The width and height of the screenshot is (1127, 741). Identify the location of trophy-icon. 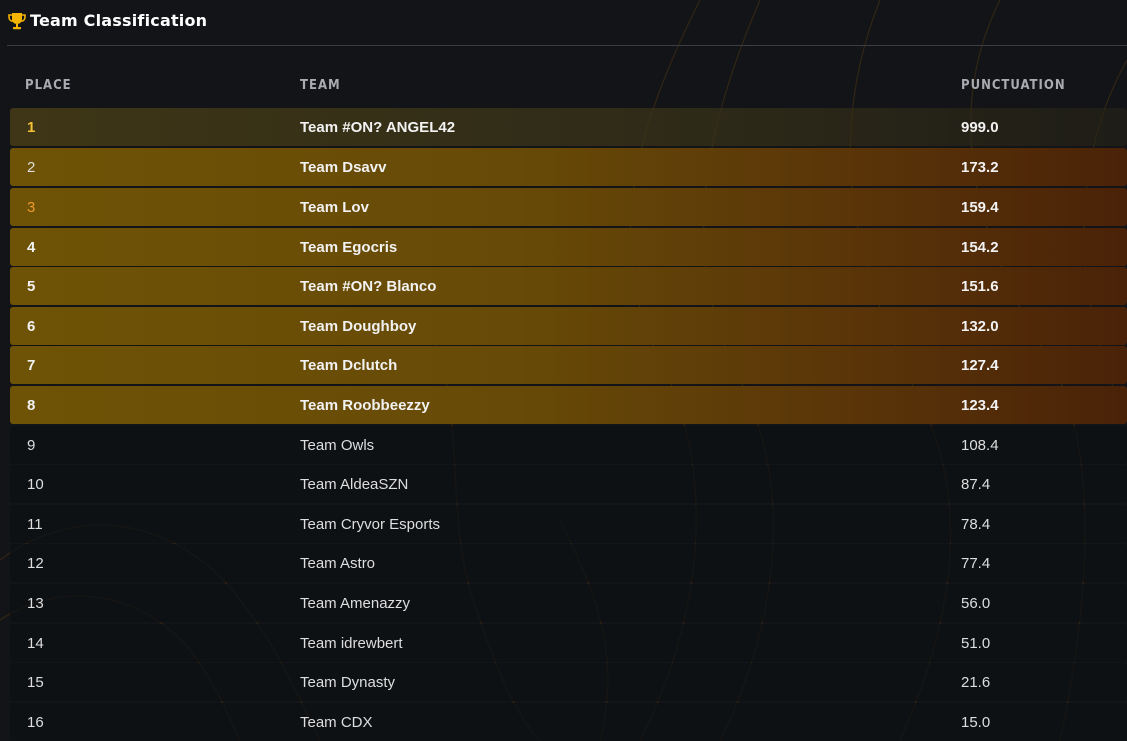
(17, 21).